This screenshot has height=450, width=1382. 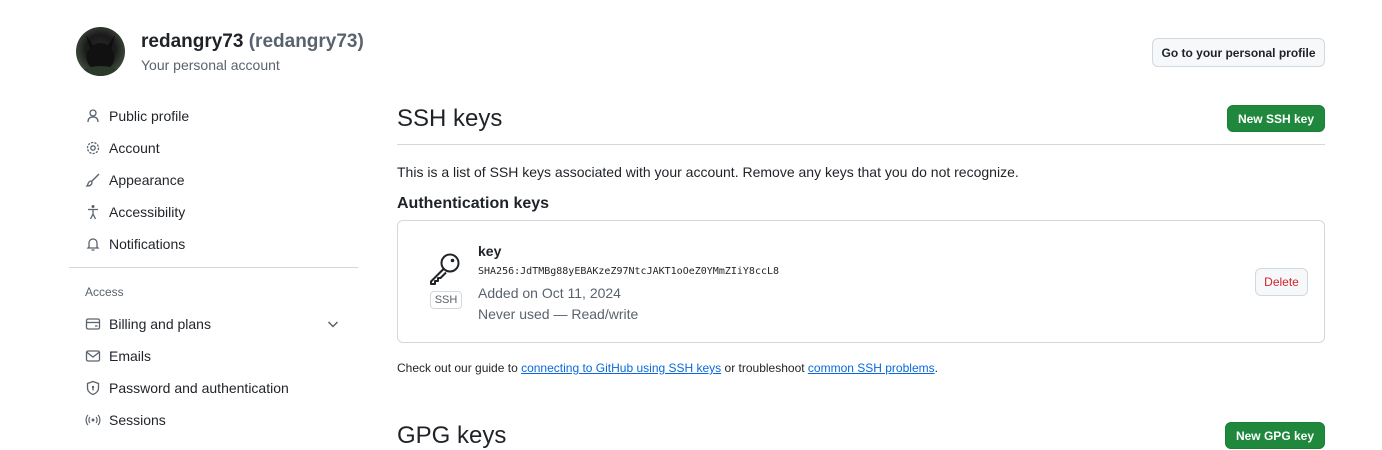 I want to click on sidebar-item-emails: Emails, so click(x=118, y=356).